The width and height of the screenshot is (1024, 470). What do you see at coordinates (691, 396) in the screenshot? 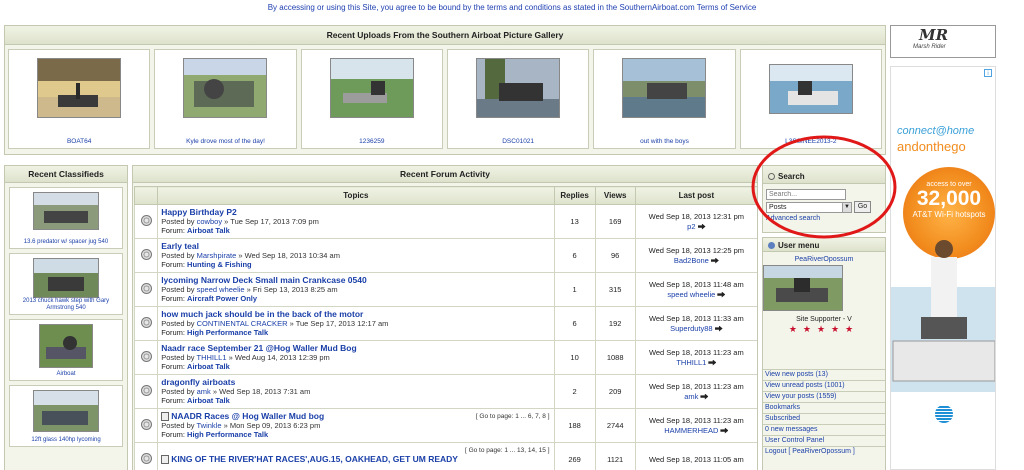
I see `last-post-user-link: amk` at bounding box center [691, 396].